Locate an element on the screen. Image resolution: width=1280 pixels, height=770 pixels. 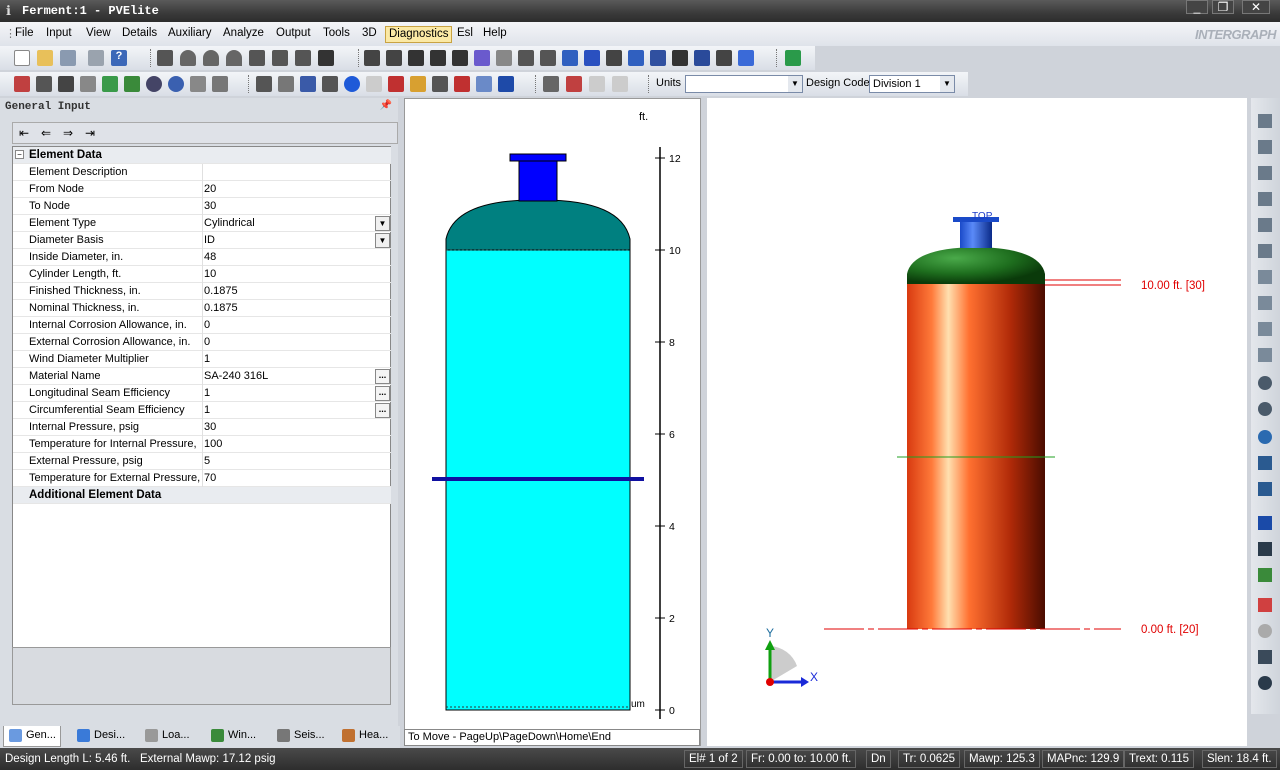
stiffener-ring-icon is located at coordinates (372, 58).